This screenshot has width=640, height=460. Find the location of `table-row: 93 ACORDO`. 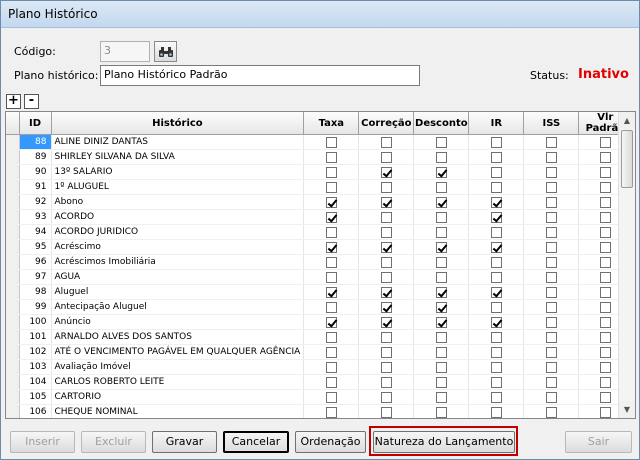

table-row: 93 ACORDO is located at coordinates (319, 217).